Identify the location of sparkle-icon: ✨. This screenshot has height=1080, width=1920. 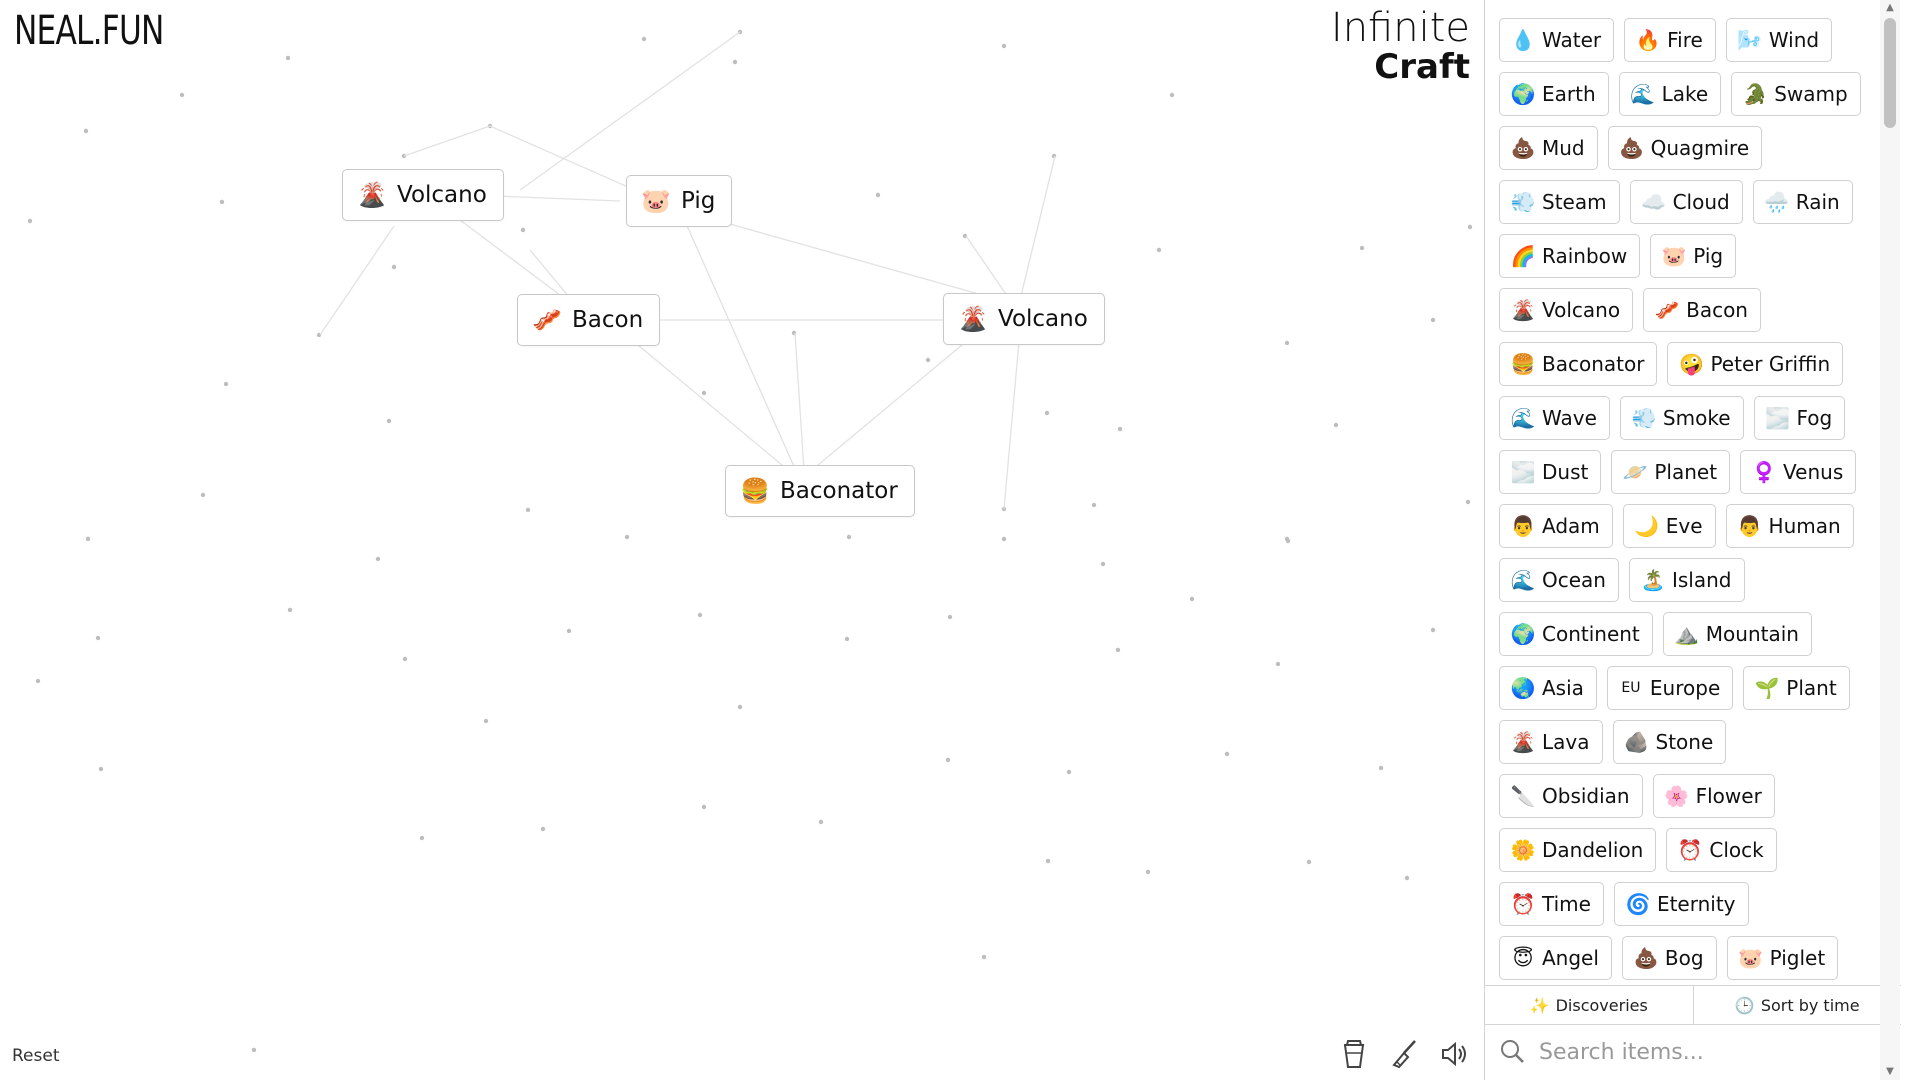
(1539, 1005).